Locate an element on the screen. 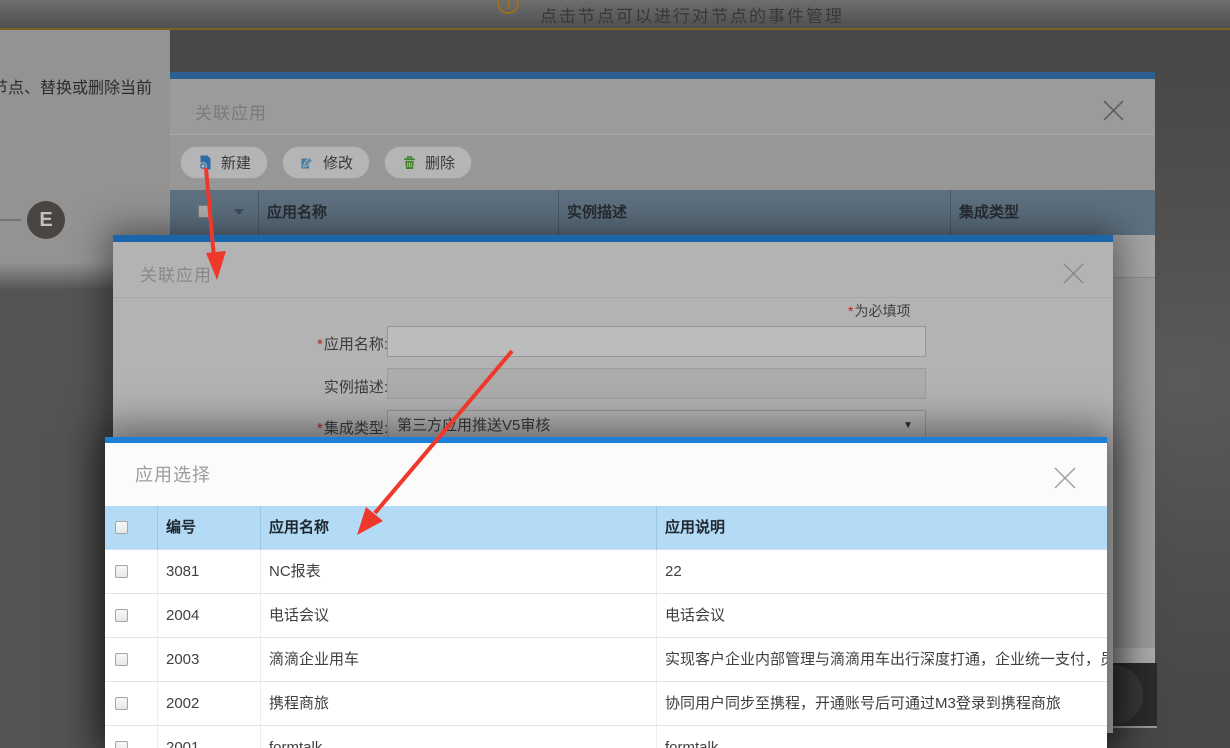  canvas-dark-strip is located at coordinates (56, 519).